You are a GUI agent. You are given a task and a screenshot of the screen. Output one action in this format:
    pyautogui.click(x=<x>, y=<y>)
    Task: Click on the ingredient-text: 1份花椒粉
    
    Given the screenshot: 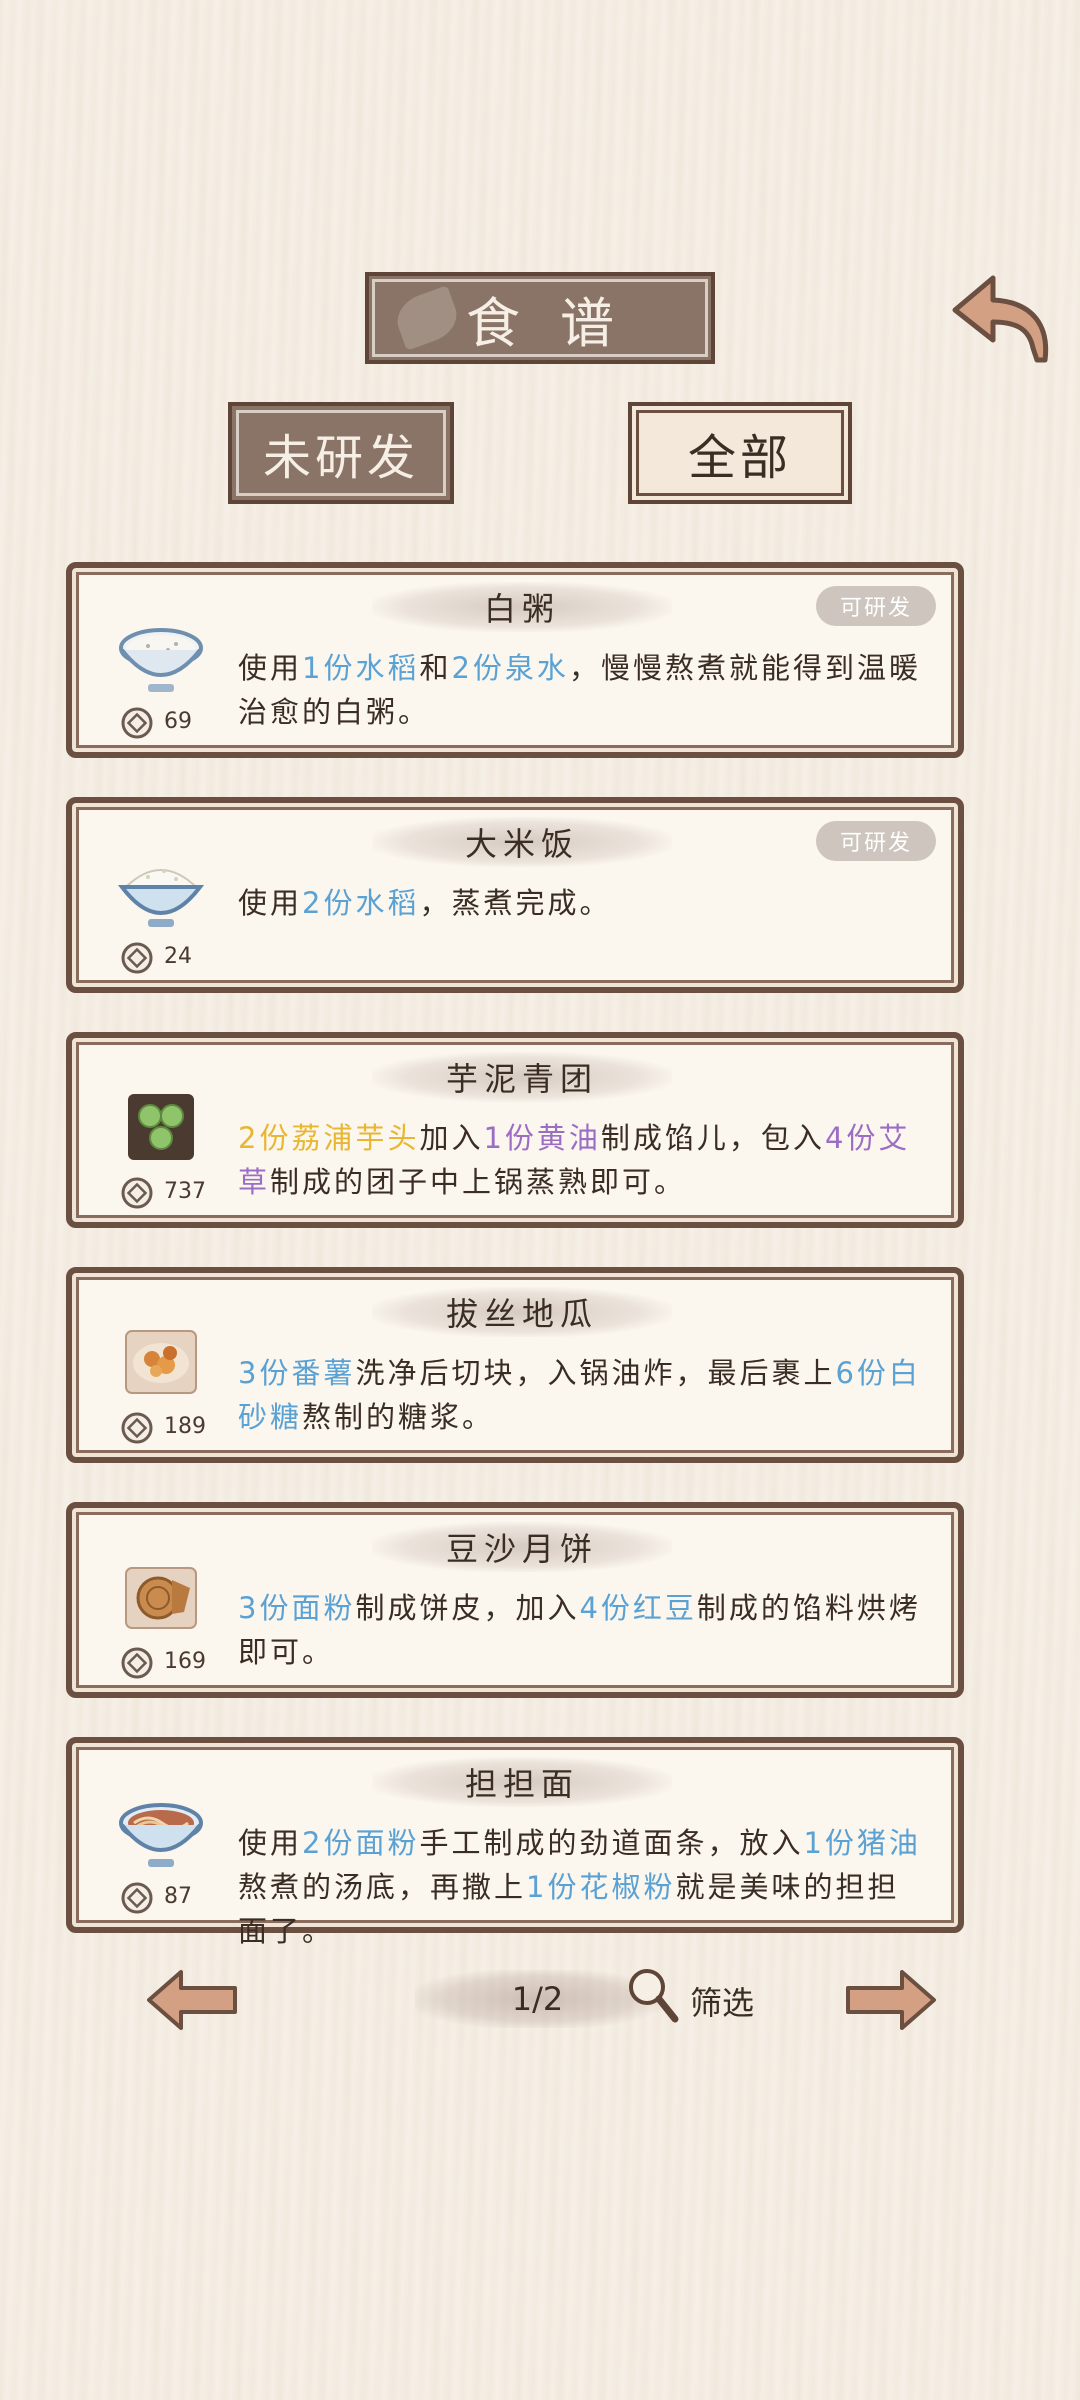 What is the action you would take?
    pyautogui.click(x=601, y=1887)
    